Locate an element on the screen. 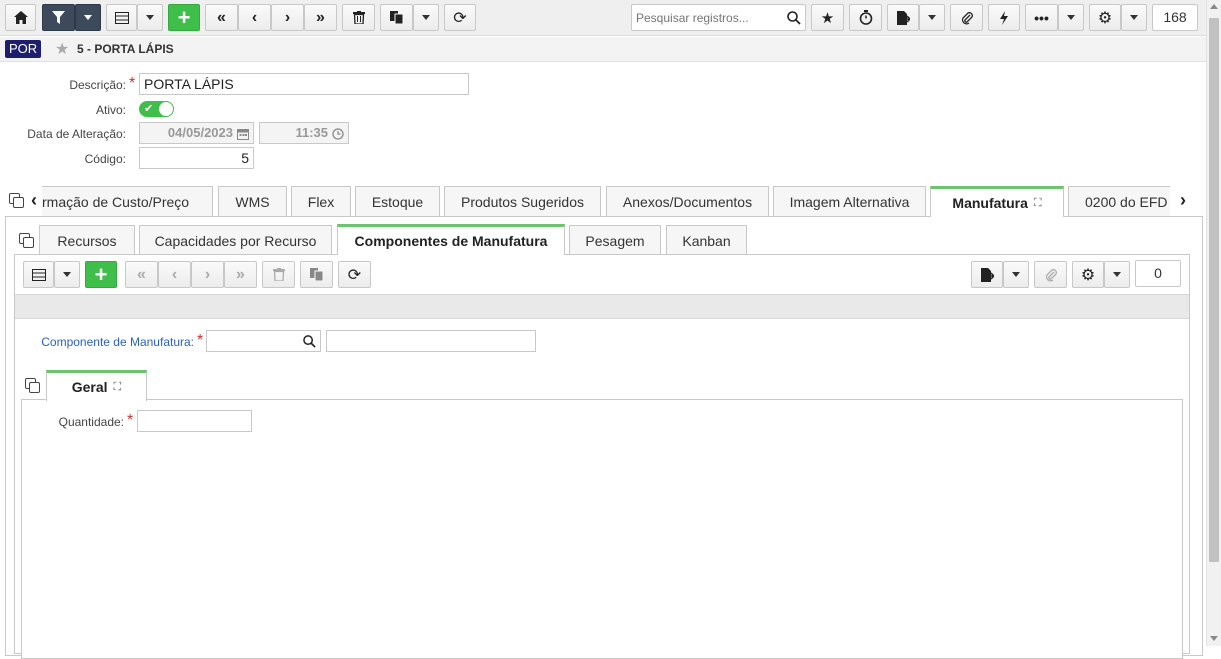 The height and width of the screenshot is (659, 1221). double-chevron-left-icon: « is located at coordinates (221, 17).